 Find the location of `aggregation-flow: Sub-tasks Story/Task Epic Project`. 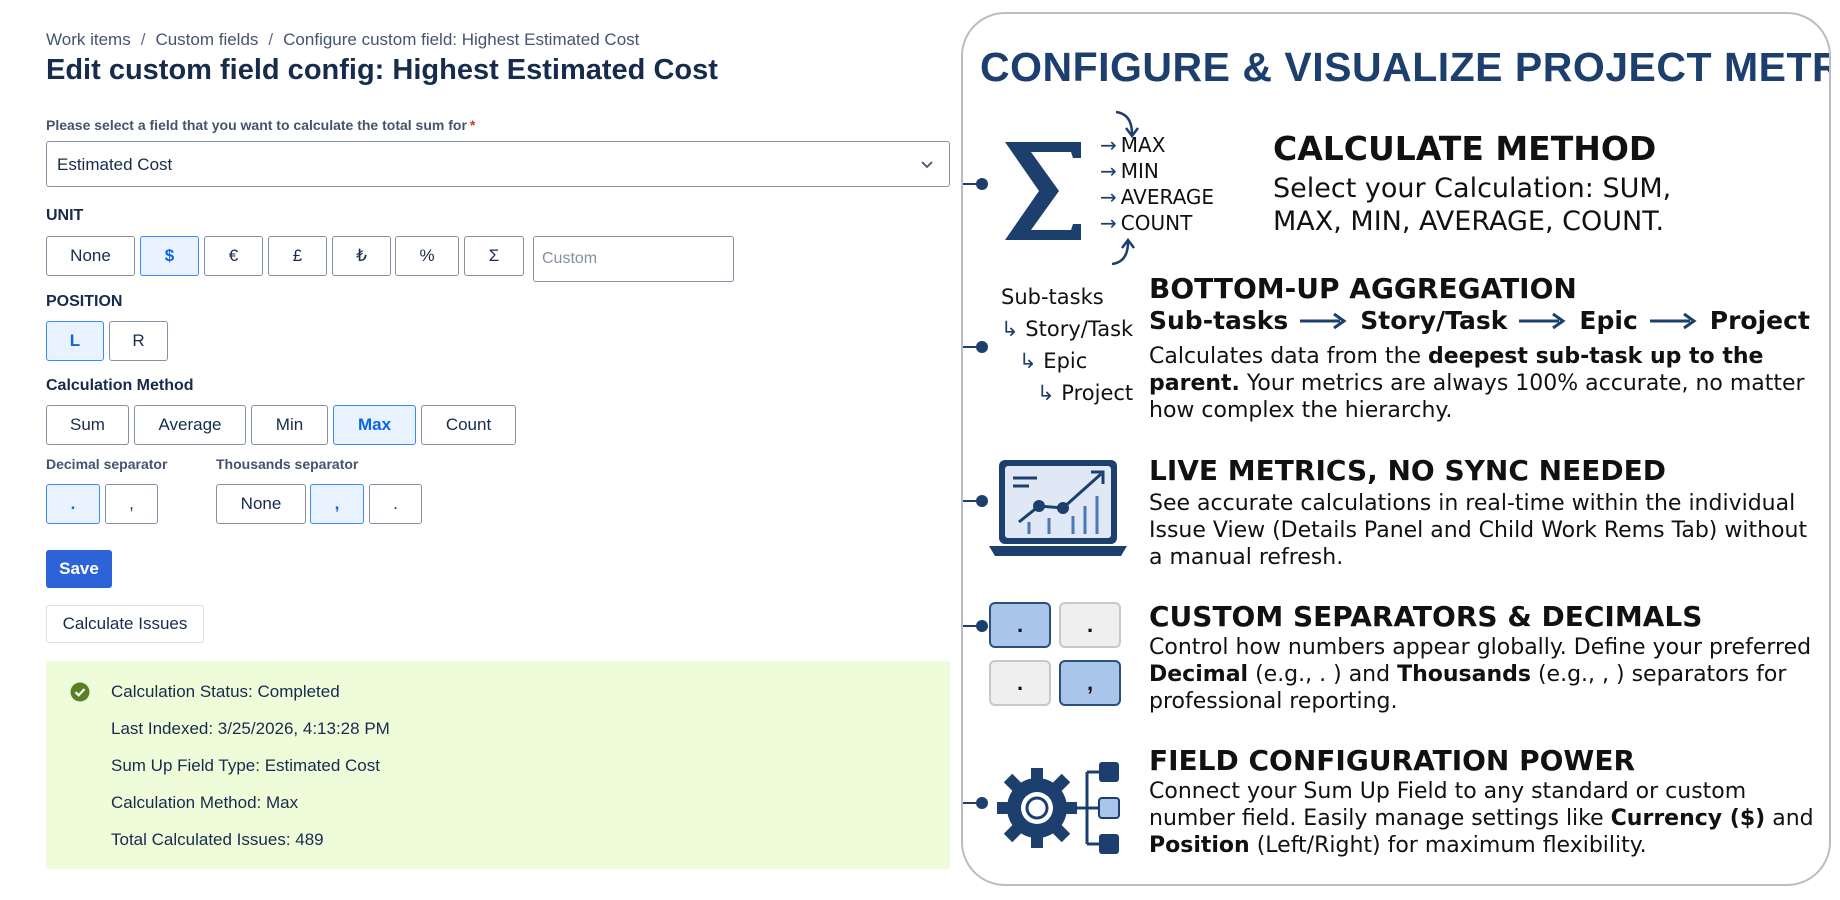

aggregation-flow: Sub-tasks Story/Task Epic Project is located at coordinates (1479, 320).